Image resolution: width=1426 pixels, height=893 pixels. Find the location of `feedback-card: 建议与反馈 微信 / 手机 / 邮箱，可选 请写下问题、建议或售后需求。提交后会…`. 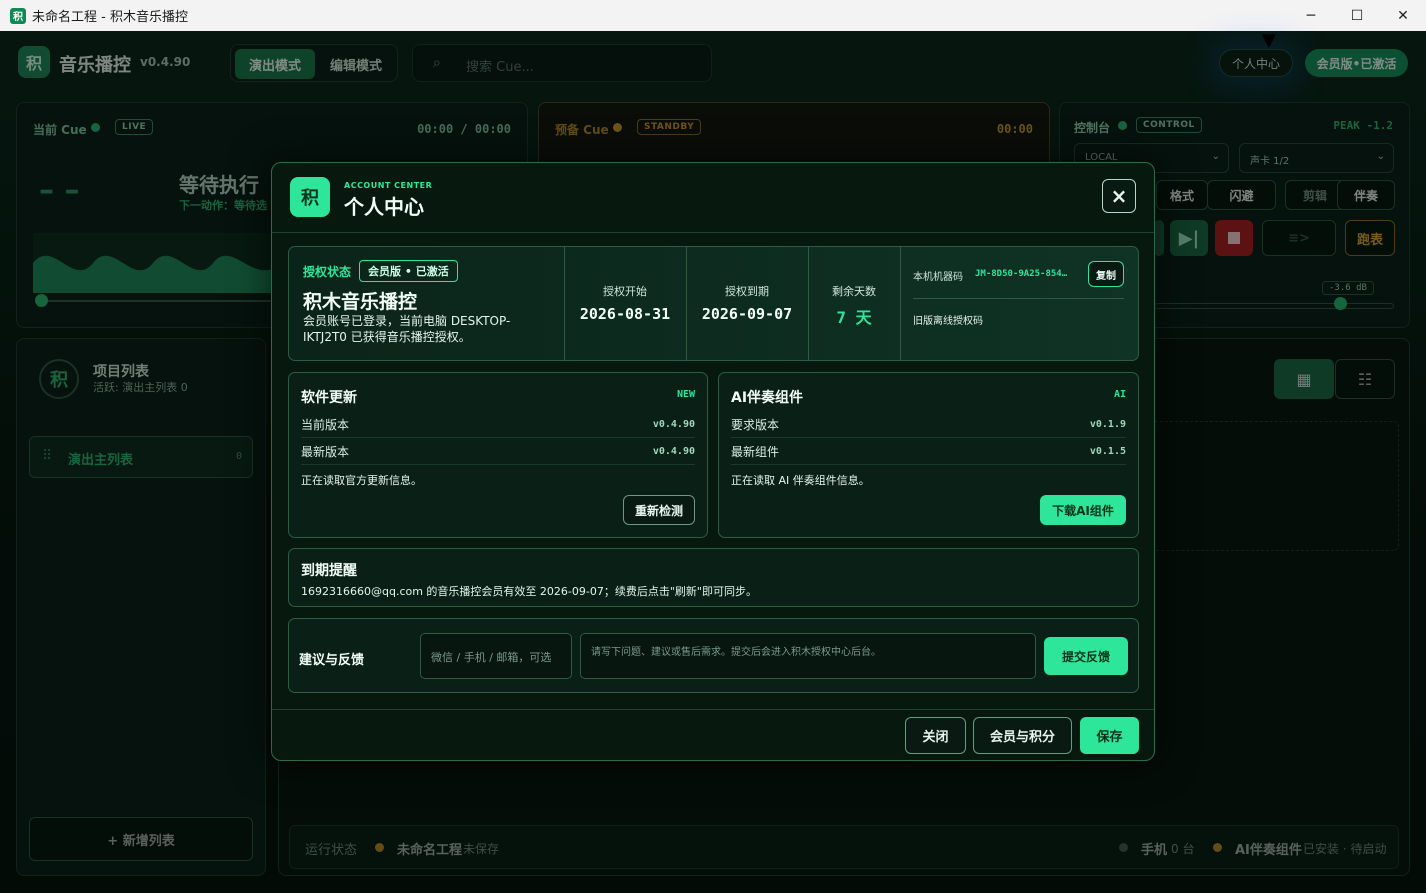

feedback-card: 建议与反馈 微信 / 手机 / 邮箱，可选 请写下问题、建议或售后需求。提交后会… is located at coordinates (713, 655).